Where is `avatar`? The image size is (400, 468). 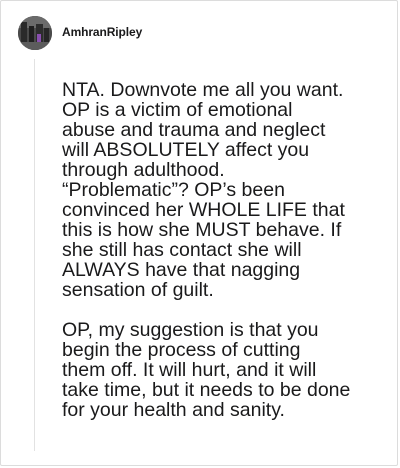 avatar is located at coordinates (35, 33).